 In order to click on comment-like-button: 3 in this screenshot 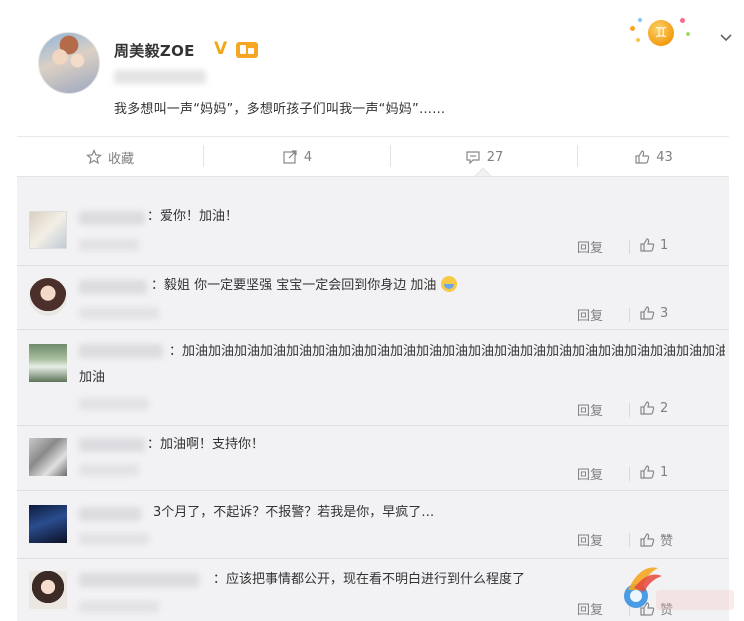, I will do `click(653, 313)`.